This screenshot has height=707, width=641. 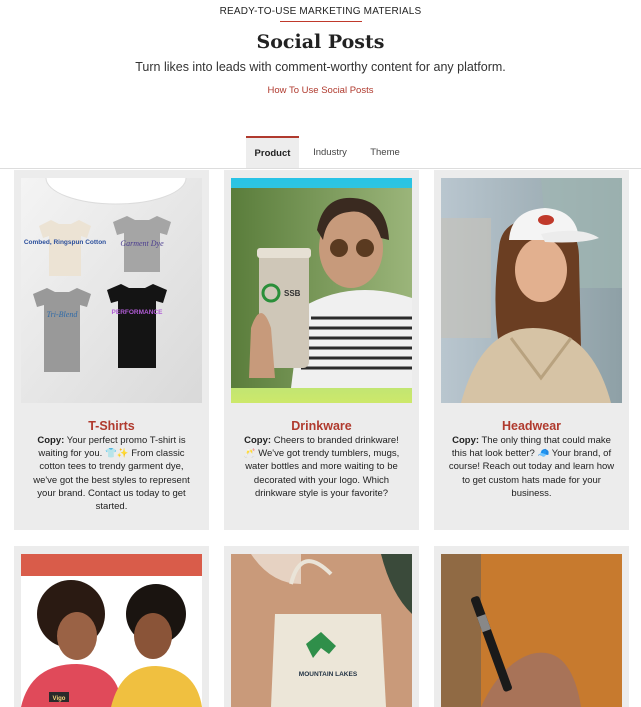 I want to click on card-title: Headwear, so click(x=531, y=426).